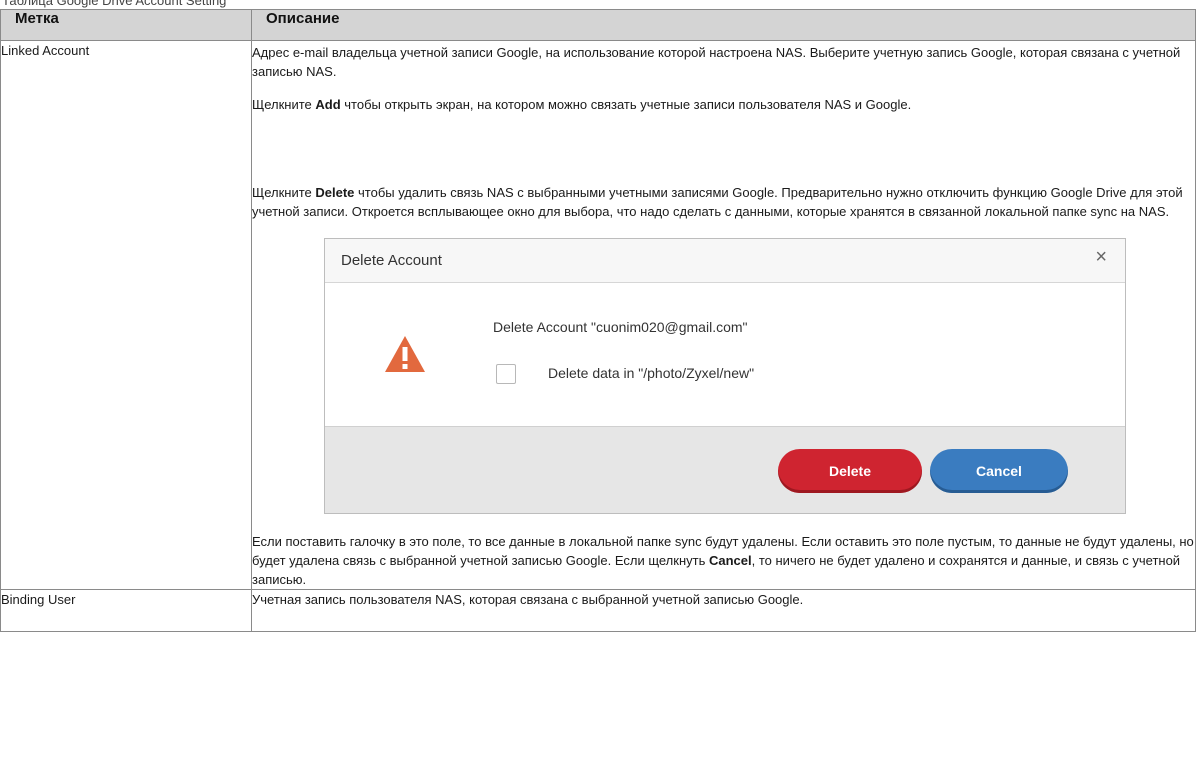 The height and width of the screenshot is (771, 1196). I want to click on delete-button: Delete, so click(850, 471).